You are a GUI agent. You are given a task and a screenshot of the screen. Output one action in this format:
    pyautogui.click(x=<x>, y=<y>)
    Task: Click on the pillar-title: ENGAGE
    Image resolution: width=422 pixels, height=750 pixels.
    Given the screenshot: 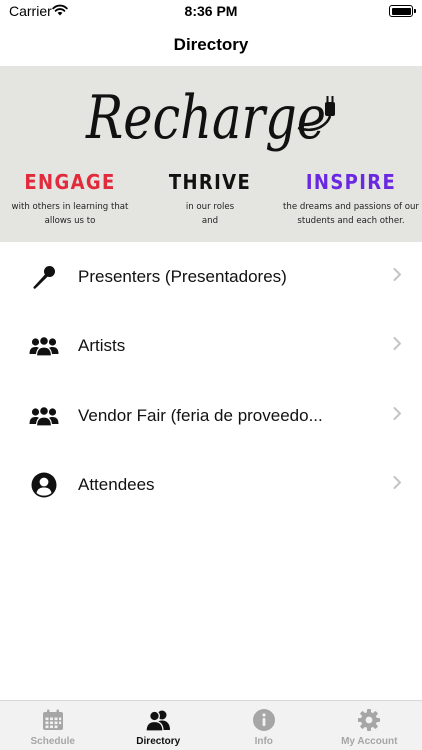 What is the action you would take?
    pyautogui.click(x=70, y=182)
    